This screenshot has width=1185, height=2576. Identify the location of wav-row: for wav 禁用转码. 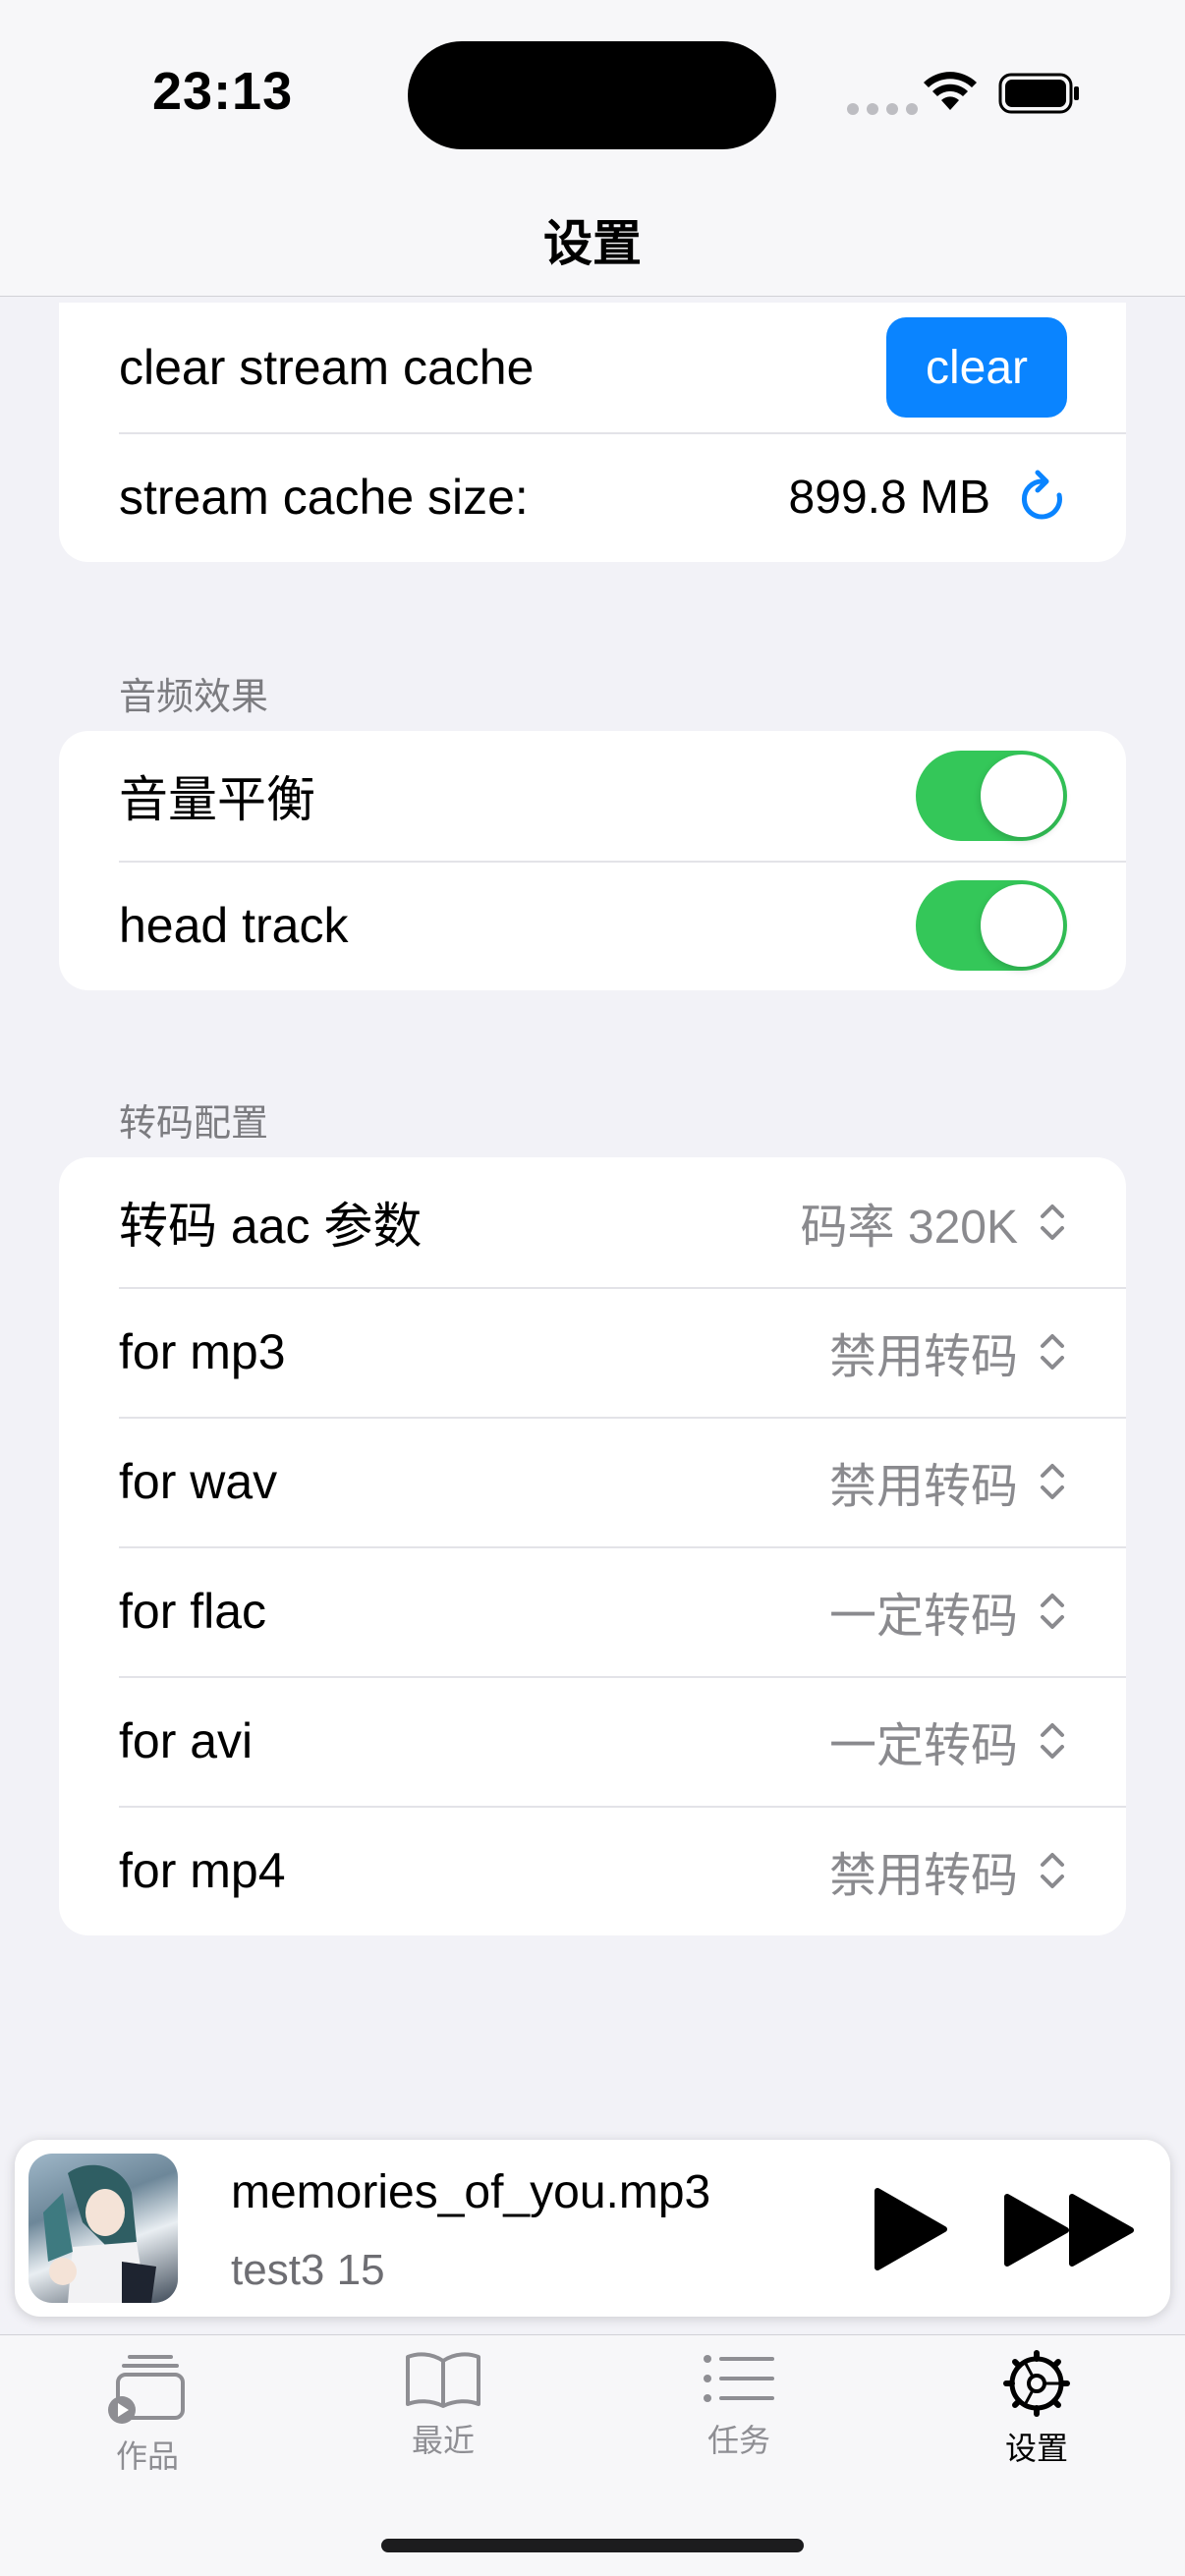
(592, 1481).